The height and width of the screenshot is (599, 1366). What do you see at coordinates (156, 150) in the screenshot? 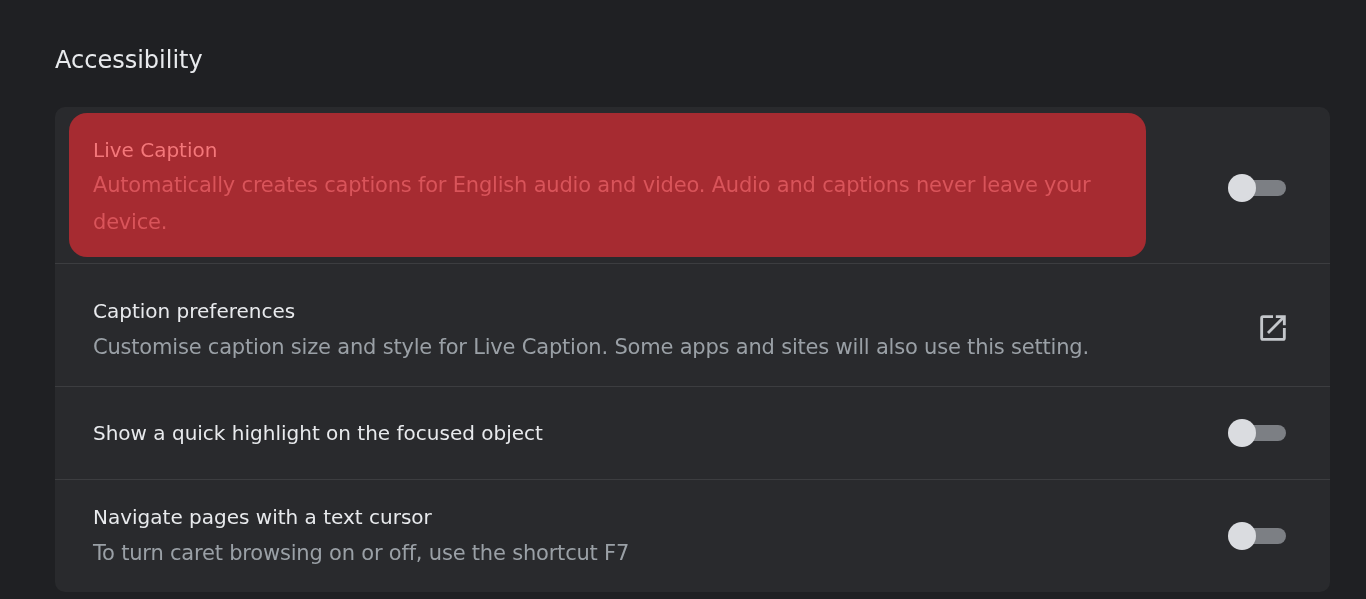
I see `setting-label: Live Caption` at bounding box center [156, 150].